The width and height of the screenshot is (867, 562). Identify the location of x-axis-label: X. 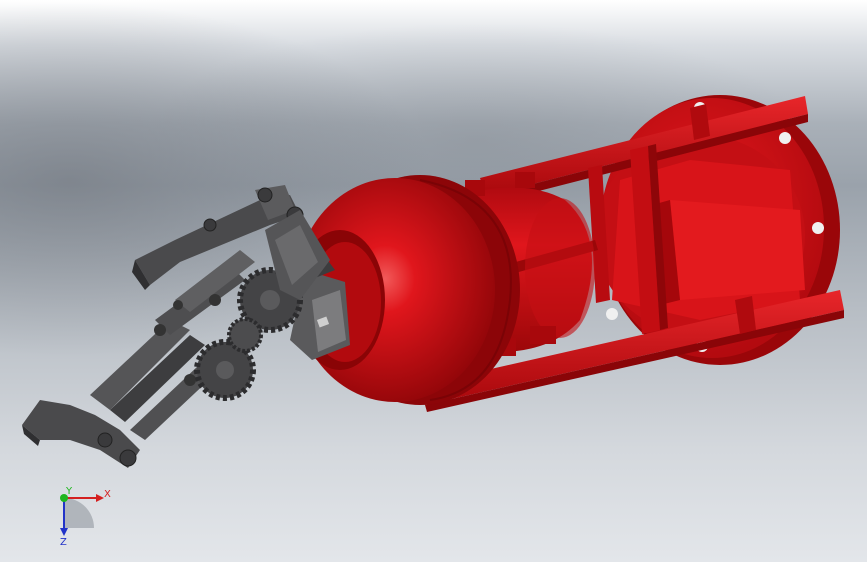
(107, 494).